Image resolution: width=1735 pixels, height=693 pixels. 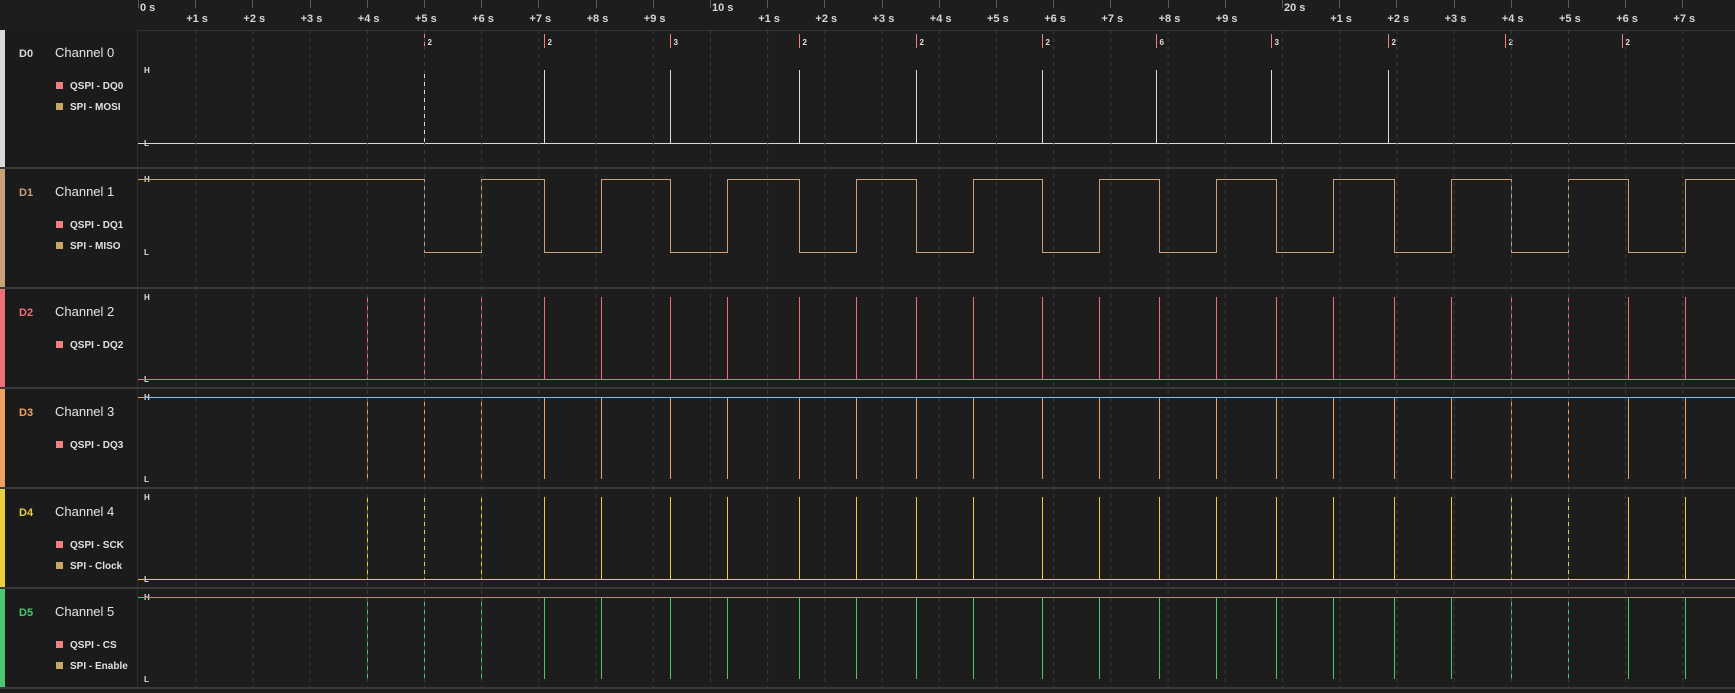 I want to click on channel-name: Channel 4, so click(x=84, y=511).